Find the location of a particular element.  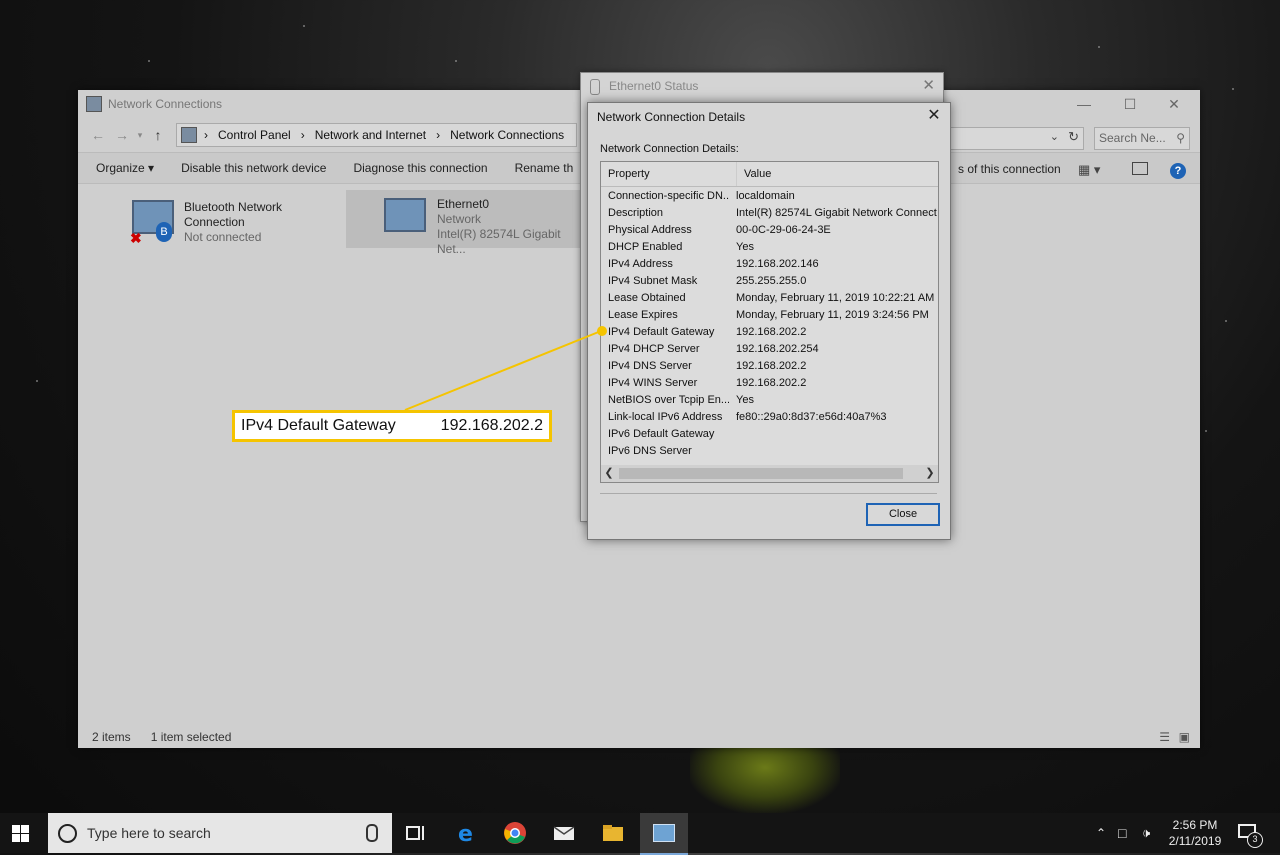

view-status-button: s of this connection is located at coordinates (1009, 169).